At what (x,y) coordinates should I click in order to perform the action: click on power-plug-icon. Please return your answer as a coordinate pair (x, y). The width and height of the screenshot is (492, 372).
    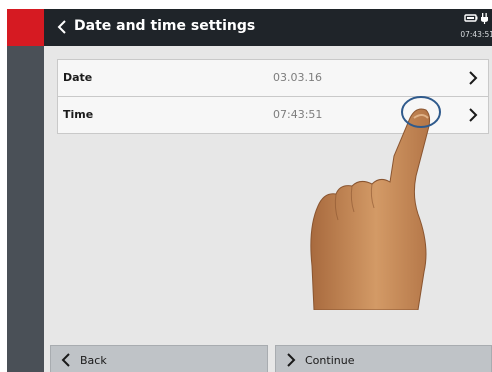
    Looking at the image, I should click on (484, 18).